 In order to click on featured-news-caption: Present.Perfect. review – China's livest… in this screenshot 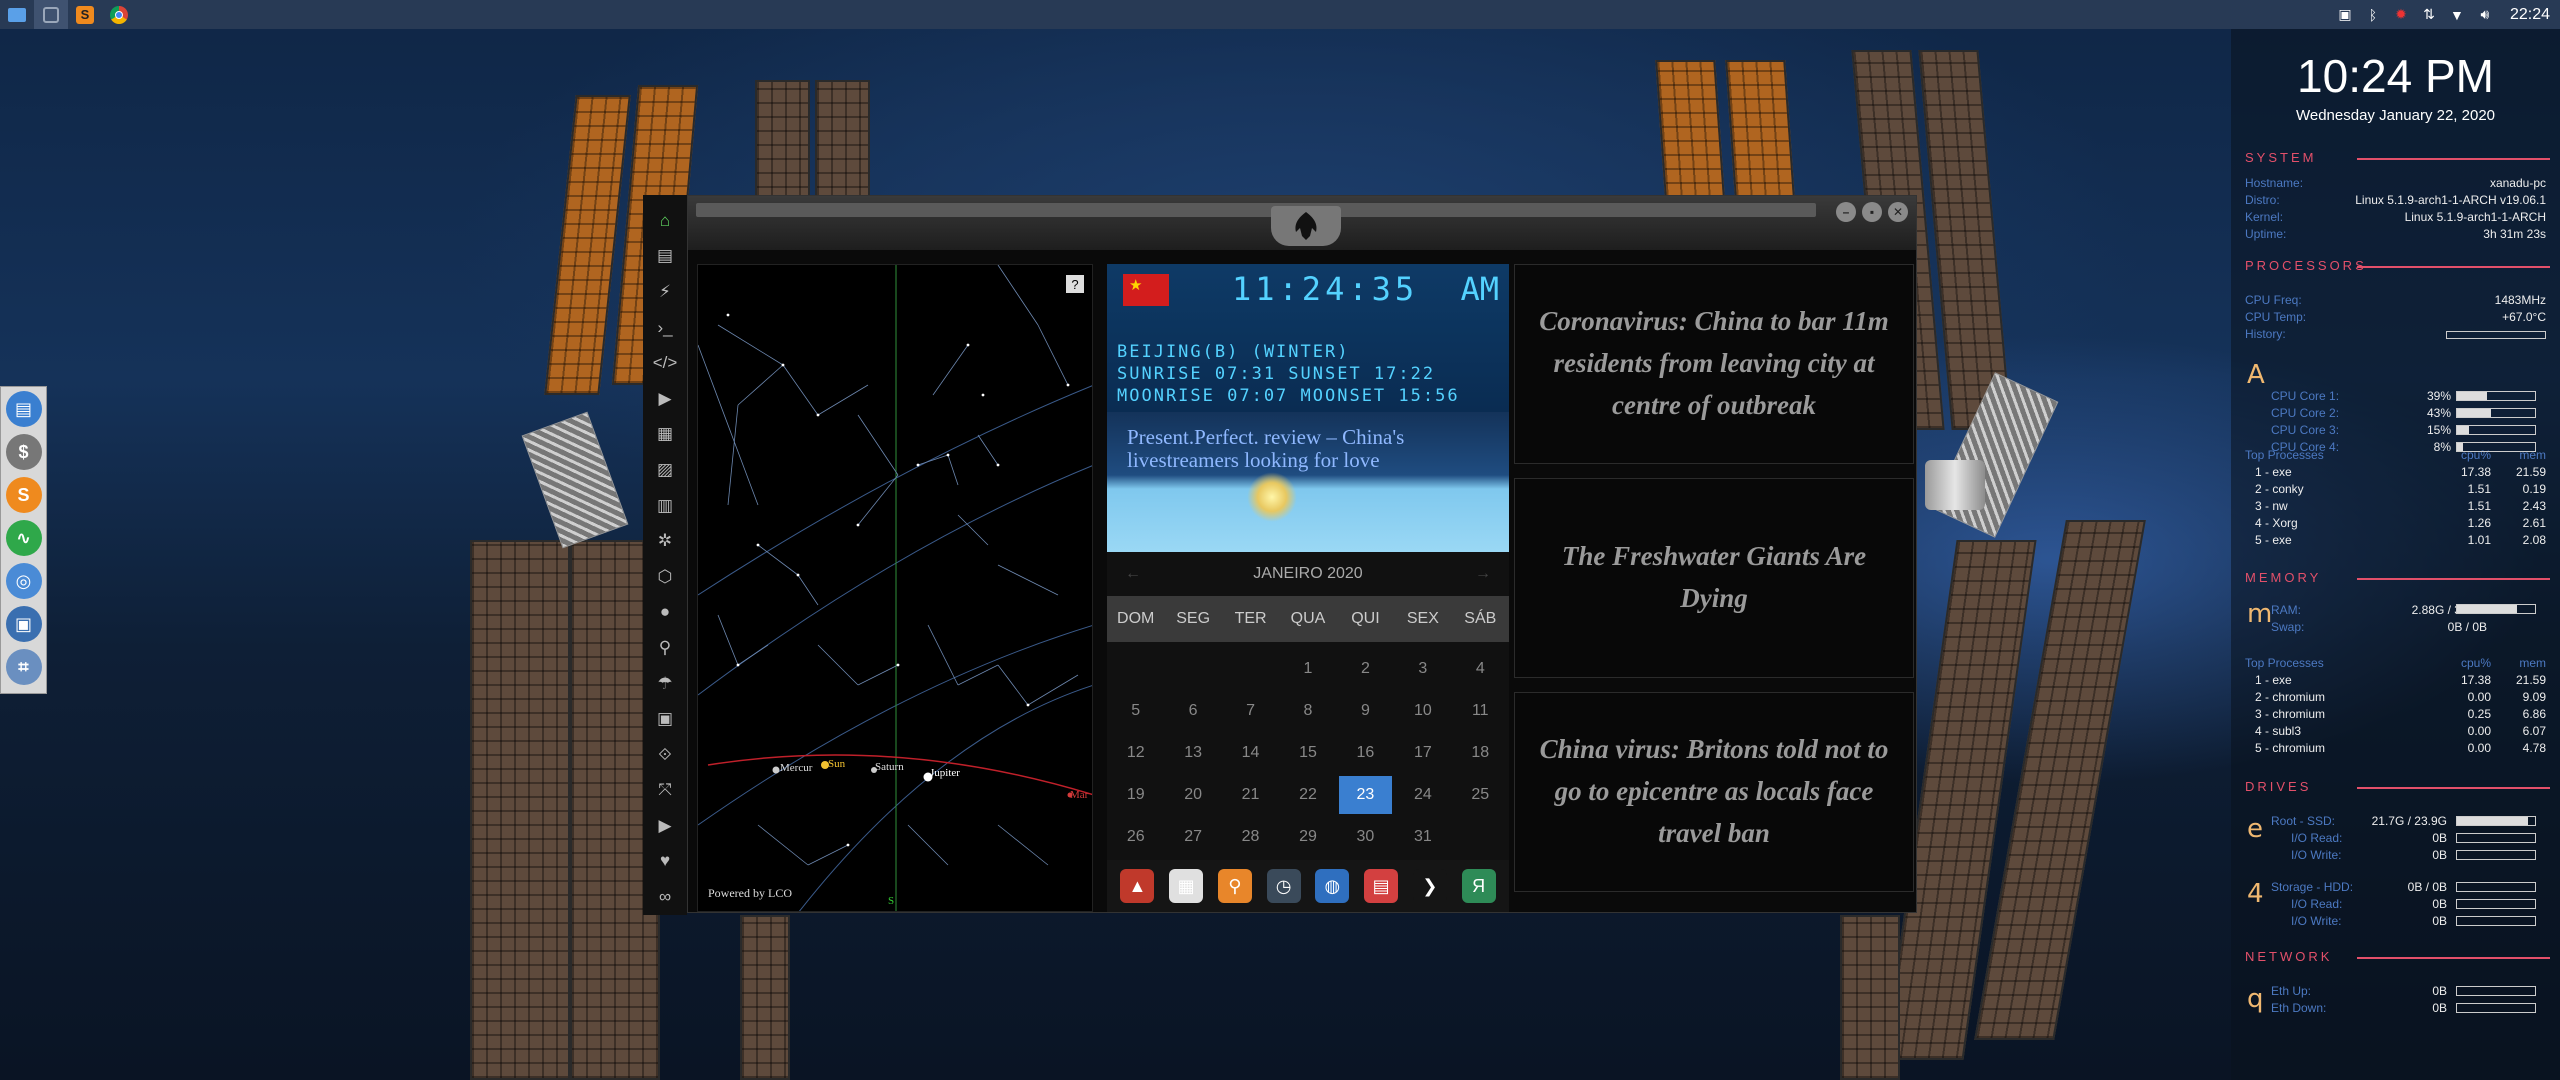, I will do `click(1307, 448)`.